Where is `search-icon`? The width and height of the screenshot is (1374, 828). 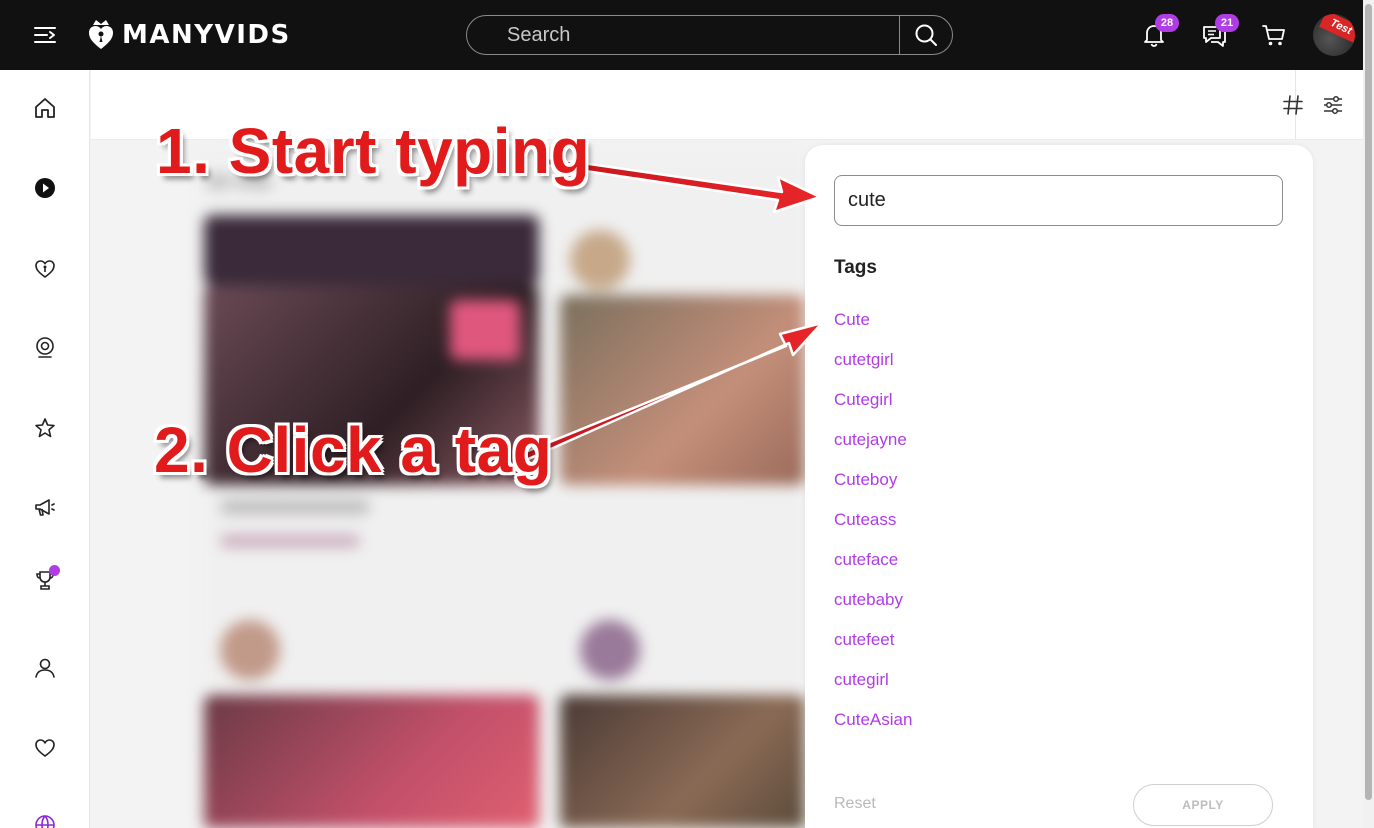
search-icon is located at coordinates (926, 35).